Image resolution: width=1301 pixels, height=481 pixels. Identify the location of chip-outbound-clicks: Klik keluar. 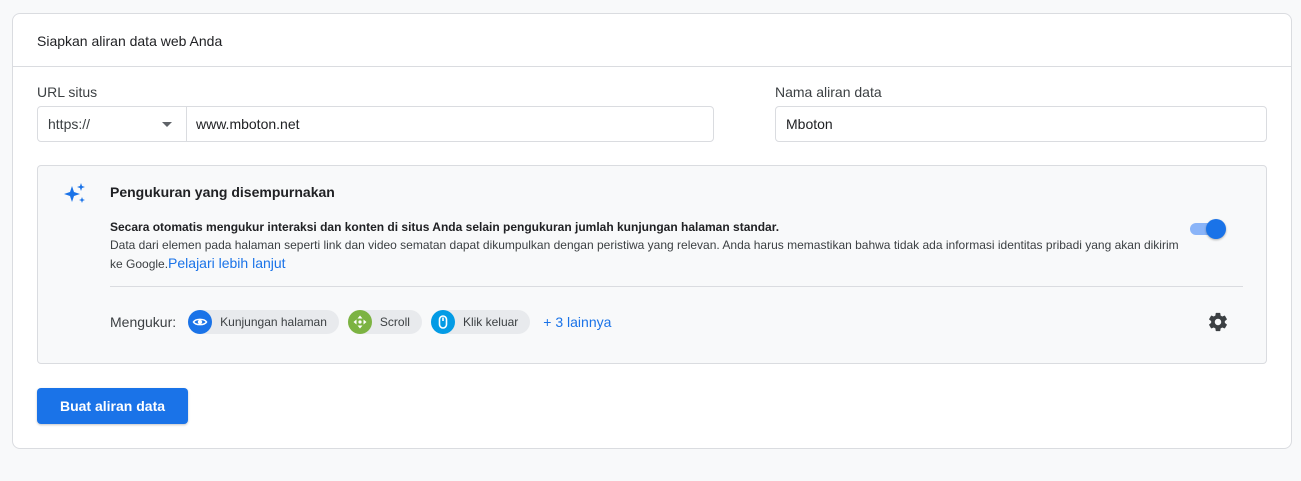
(480, 322).